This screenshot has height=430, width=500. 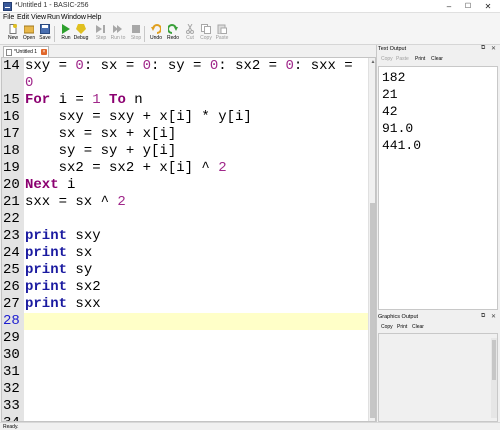 What do you see at coordinates (189, 66) in the screenshot?
I see `code-text: sxy = 0: sx = 0: sy = 0: sx2 = 0: sxx =` at bounding box center [189, 66].